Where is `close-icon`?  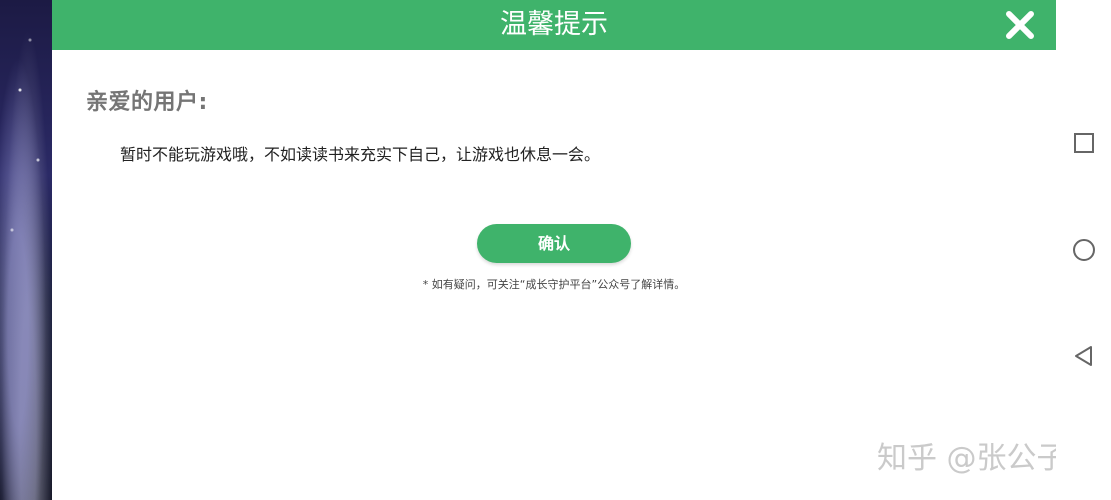
close-icon is located at coordinates (1020, 25).